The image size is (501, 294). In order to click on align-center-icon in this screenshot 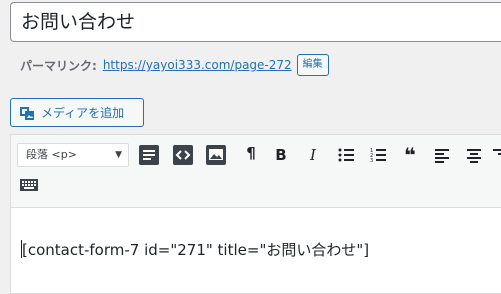, I will do `click(474, 155)`.